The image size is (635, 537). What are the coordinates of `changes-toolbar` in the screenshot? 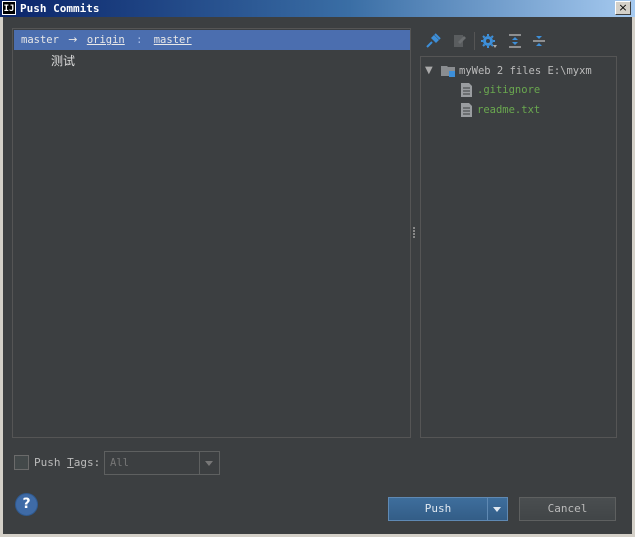 It's located at (515, 41).